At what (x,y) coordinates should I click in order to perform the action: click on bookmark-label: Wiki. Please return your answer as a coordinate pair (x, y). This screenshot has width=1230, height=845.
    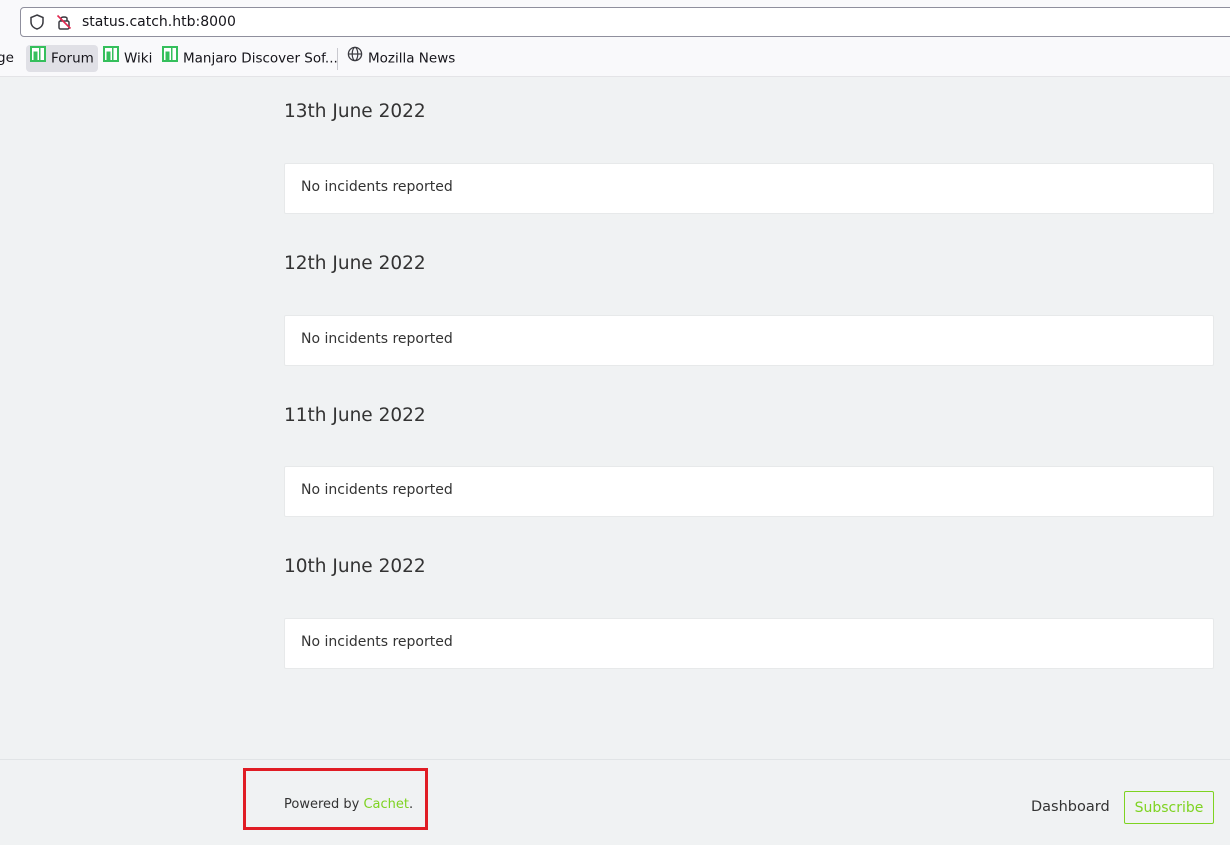
    Looking at the image, I should click on (138, 58).